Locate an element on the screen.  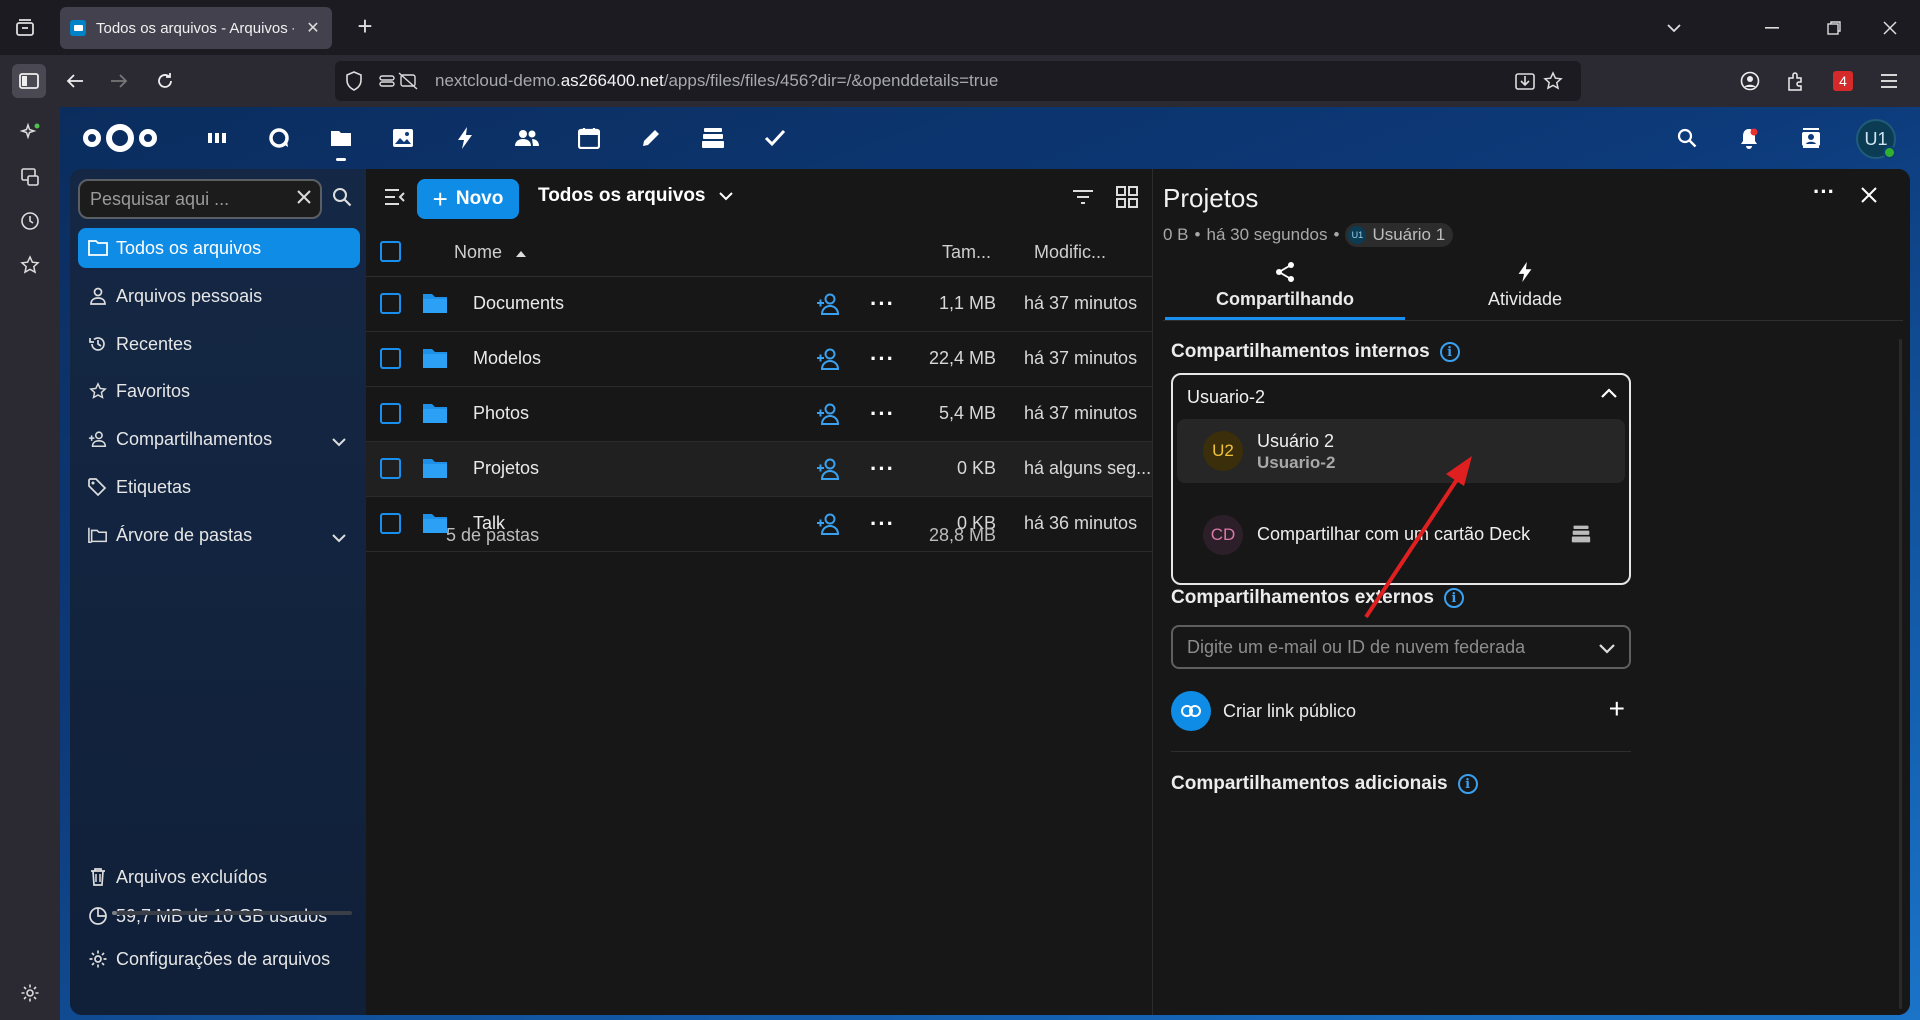
file-name: Documents is located at coordinates (518, 303).